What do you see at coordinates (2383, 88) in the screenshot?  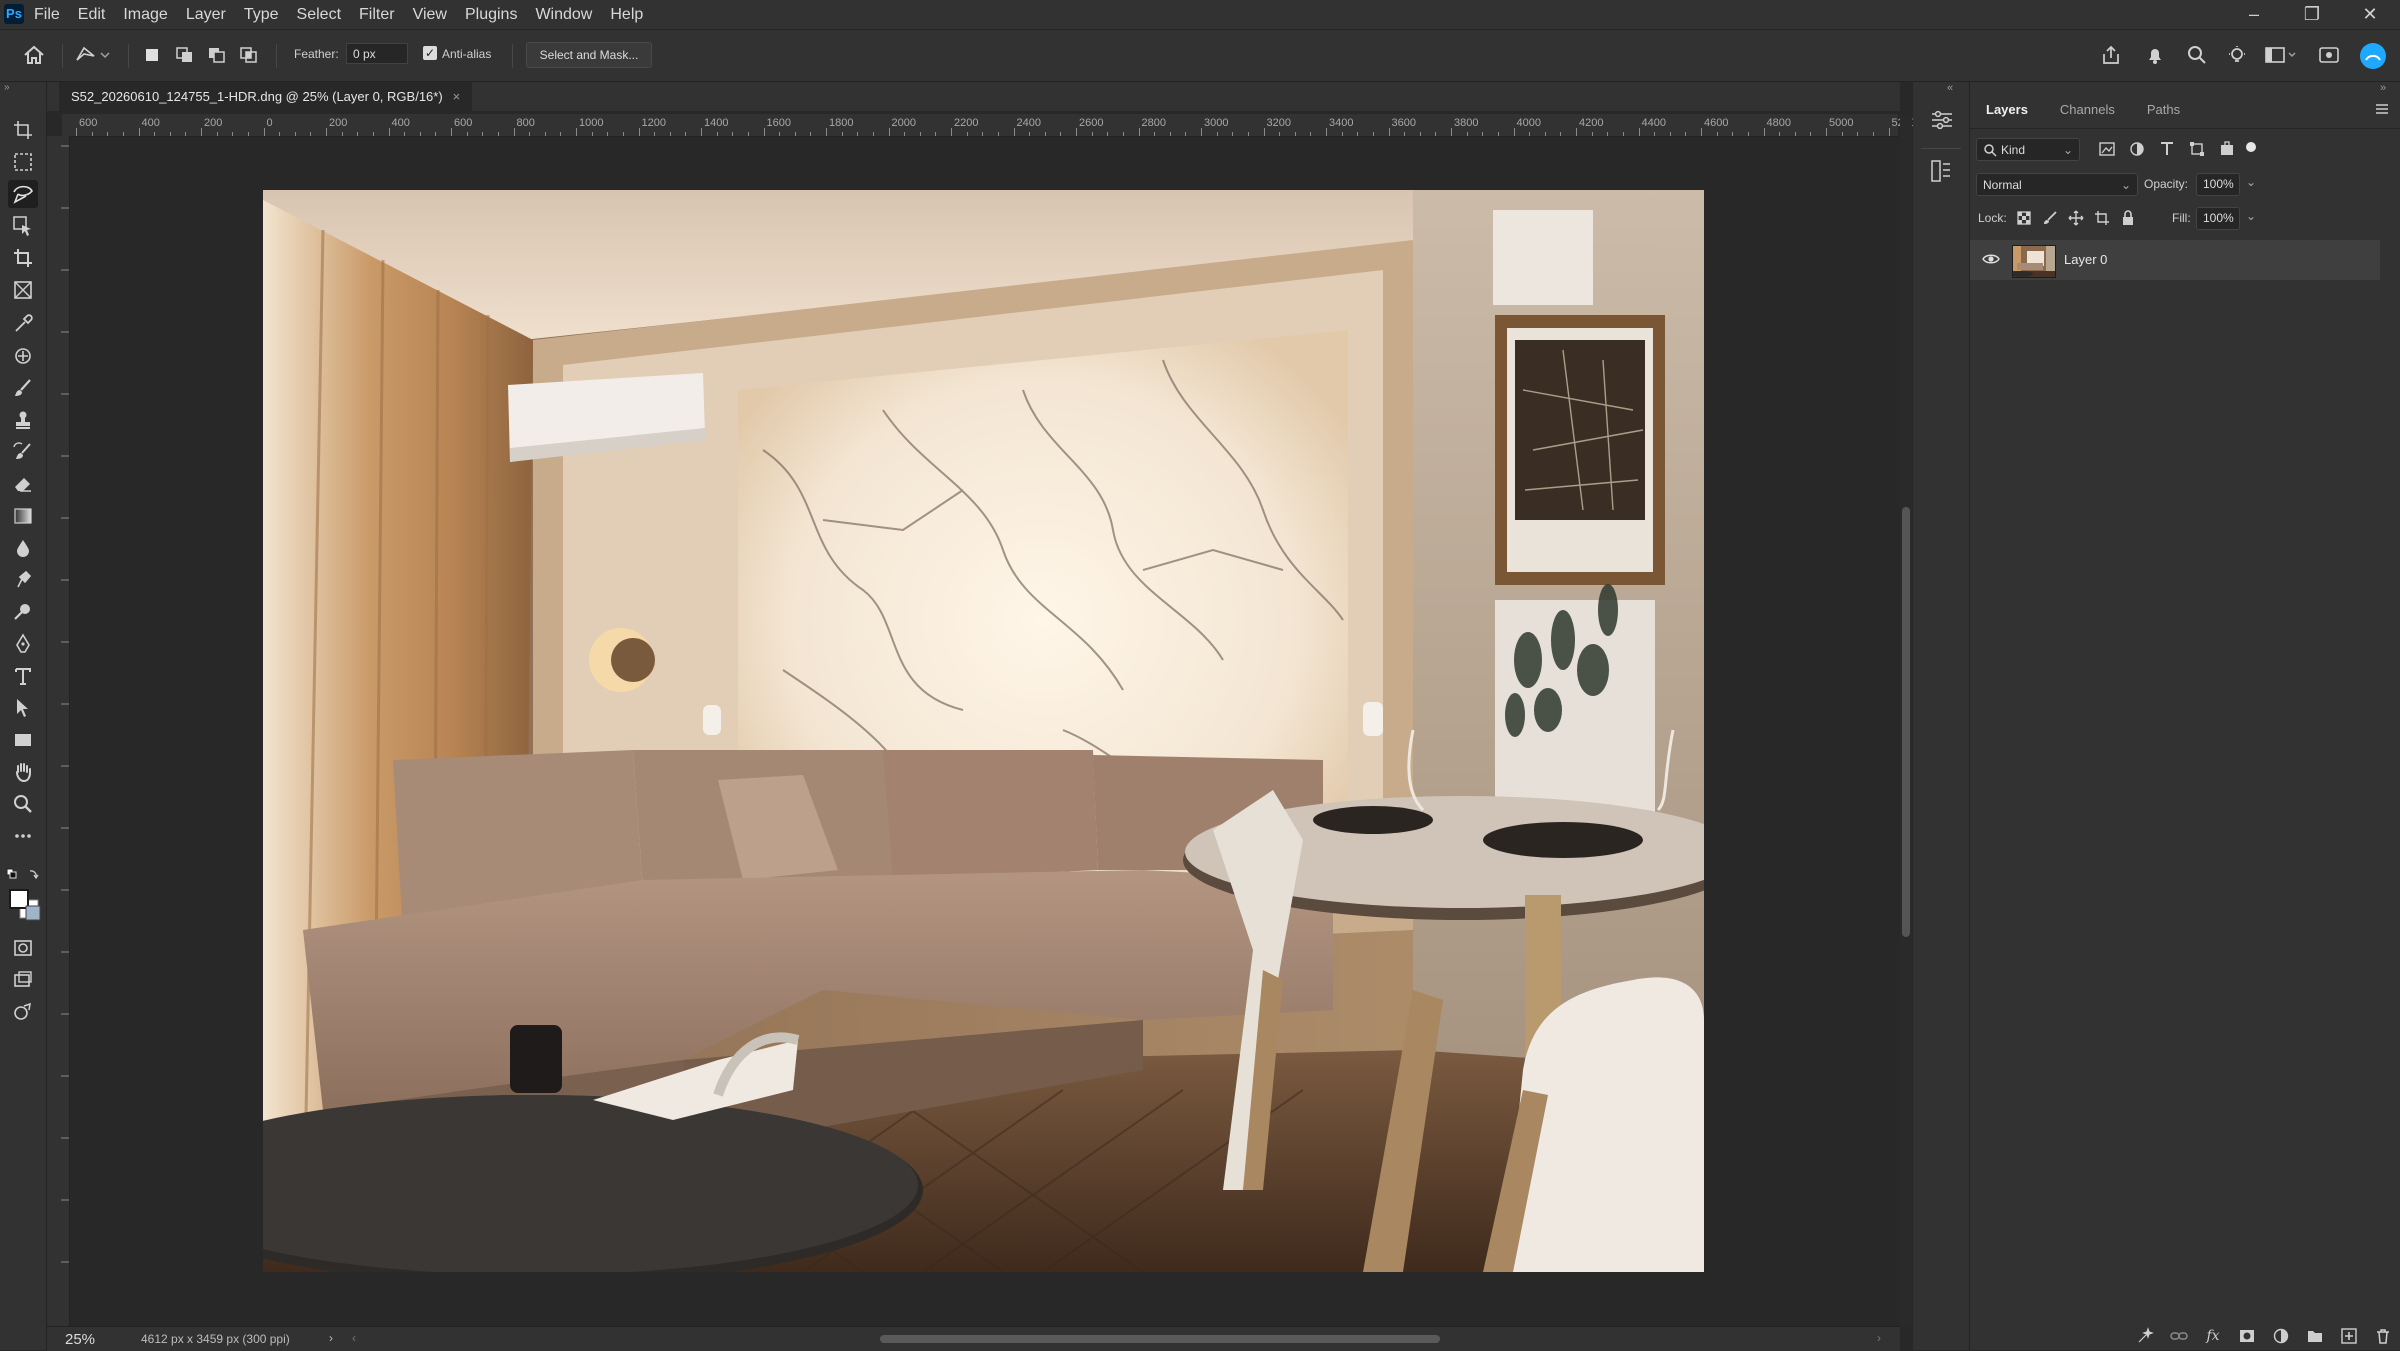 I see `collapse-panel-icon: »` at bounding box center [2383, 88].